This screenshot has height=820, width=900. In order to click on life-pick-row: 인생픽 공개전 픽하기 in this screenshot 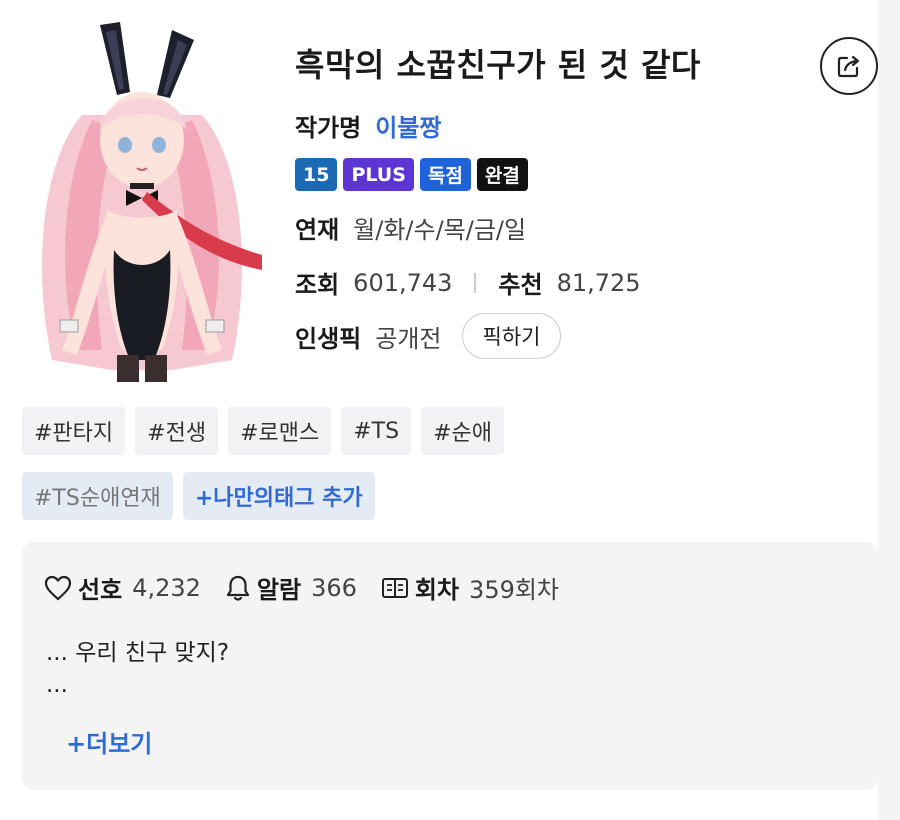, I will do `click(428, 336)`.